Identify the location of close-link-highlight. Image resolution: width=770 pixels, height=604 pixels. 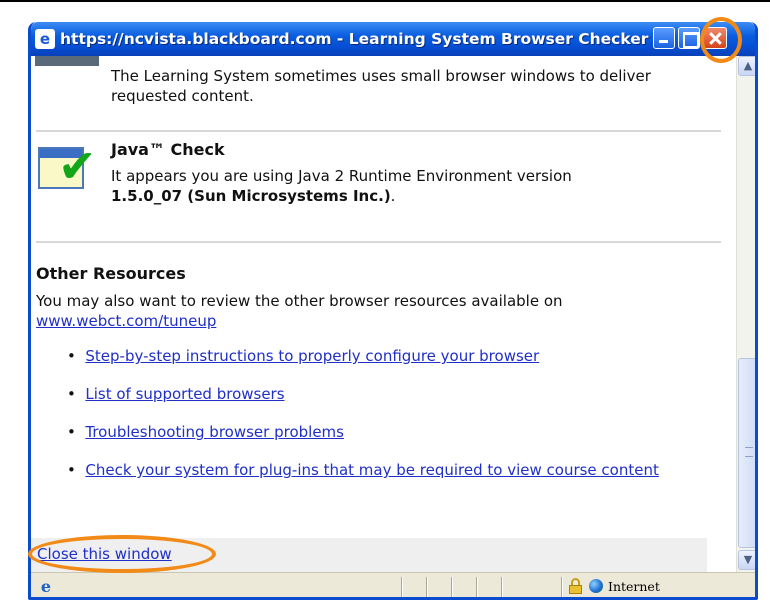
(122, 554).